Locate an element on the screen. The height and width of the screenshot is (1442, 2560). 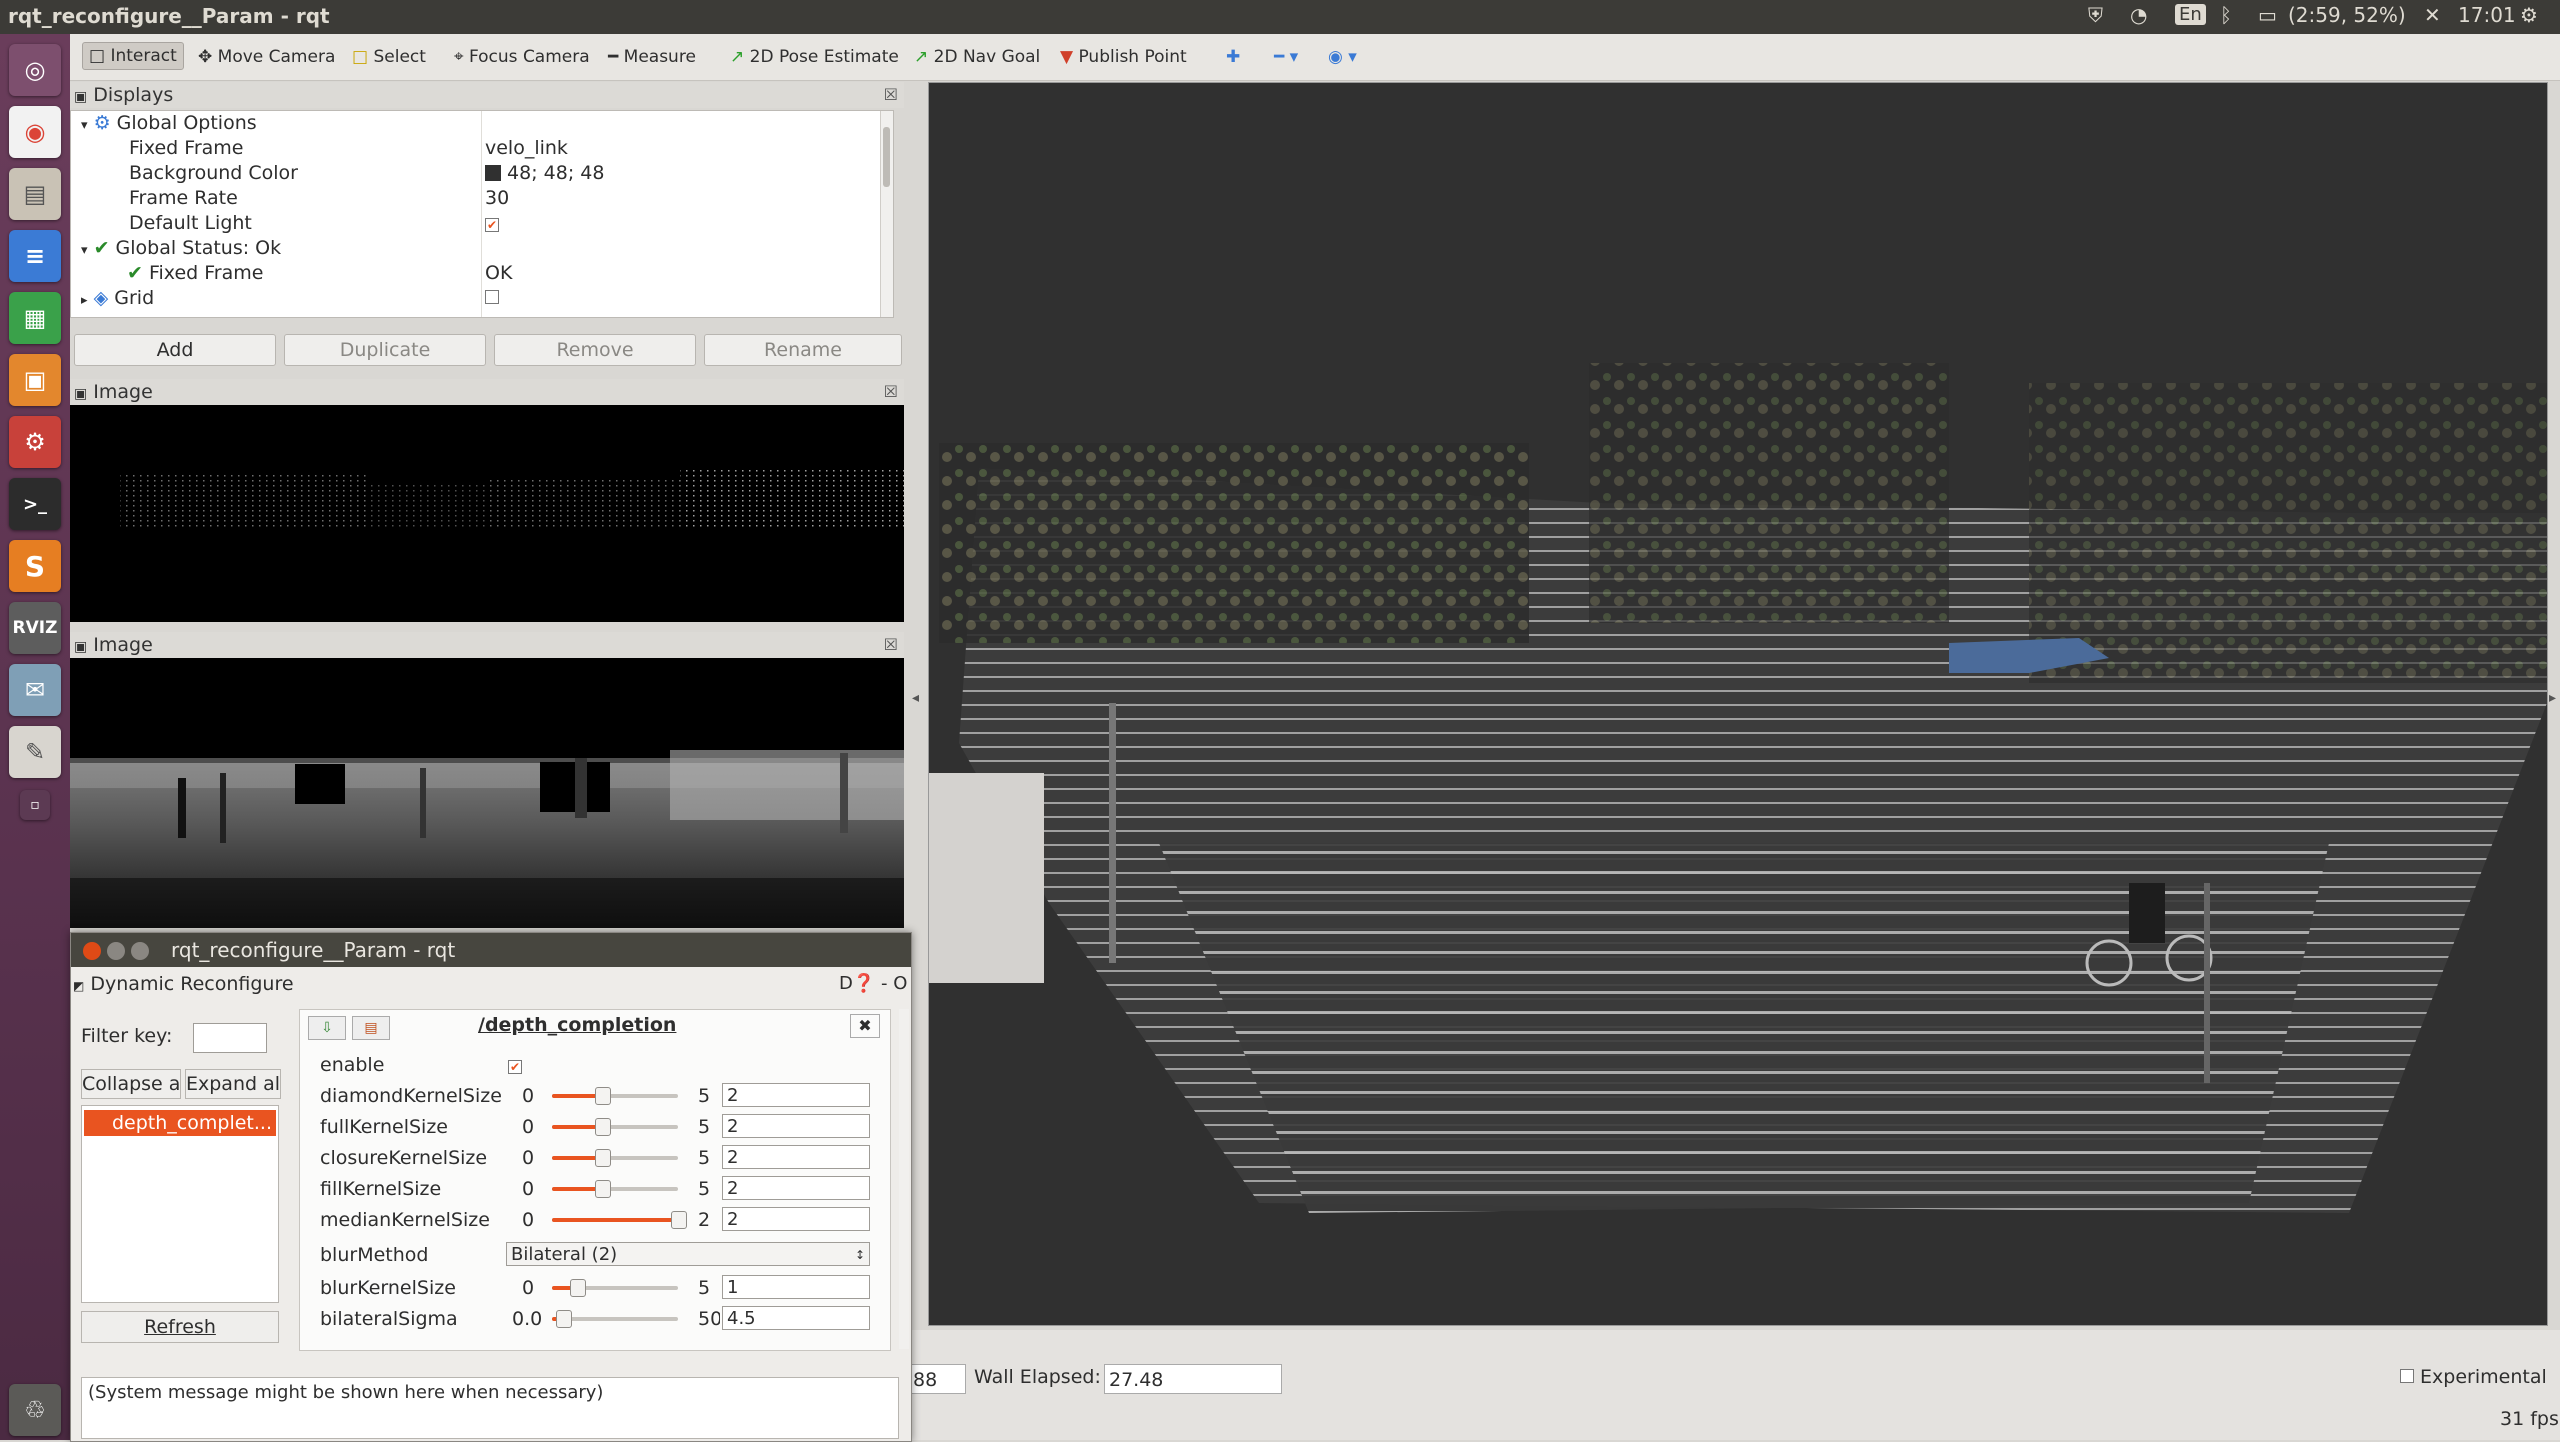
scrollbar-thumb is located at coordinates (886, 157).